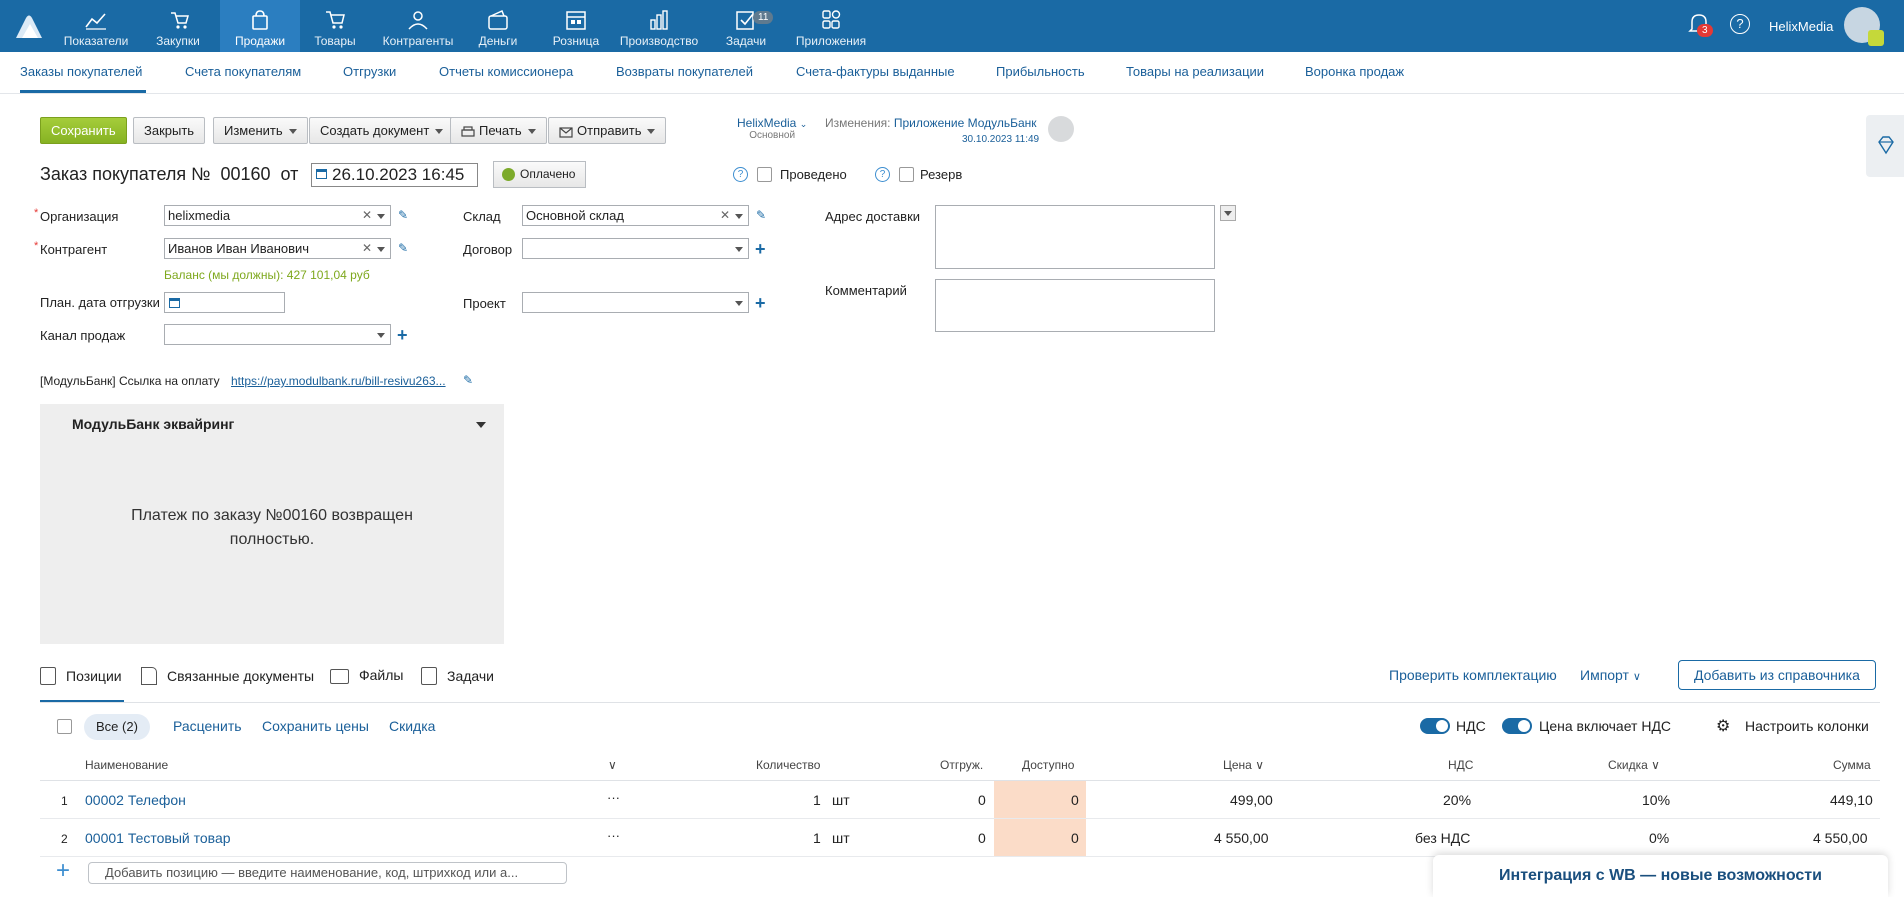 The width and height of the screenshot is (1904, 897). Describe the element at coordinates (224, 302) in the screenshot. I see `ship-date-field` at that location.